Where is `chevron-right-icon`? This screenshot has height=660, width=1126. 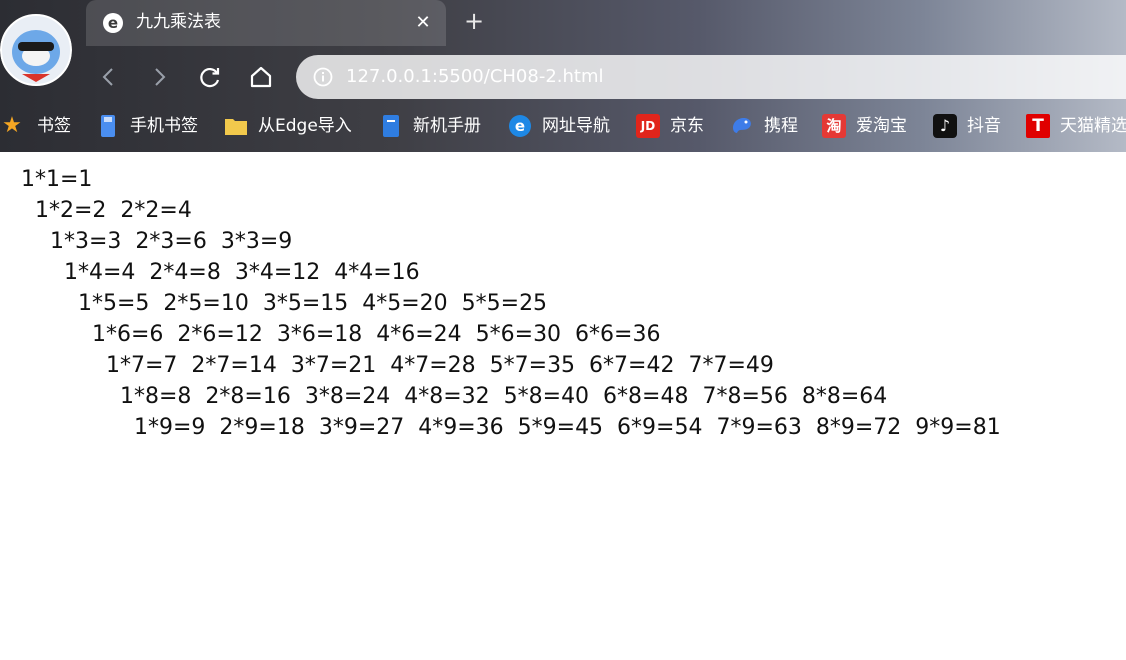
chevron-right-icon is located at coordinates (160, 77).